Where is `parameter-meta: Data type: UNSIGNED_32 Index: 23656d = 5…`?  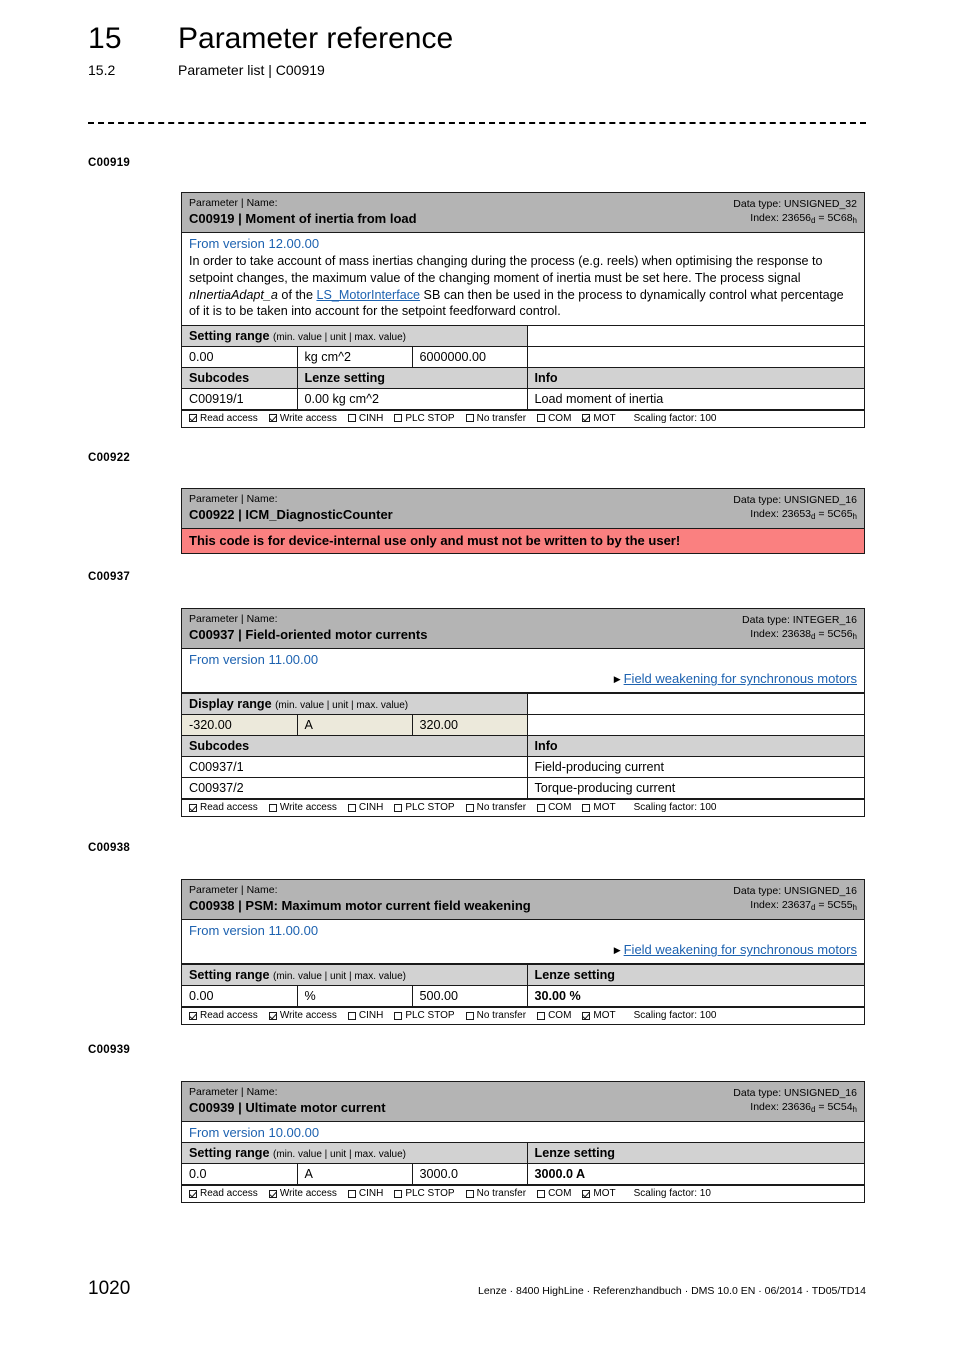 parameter-meta: Data type: UNSIGNED_32 Index: 23656d = 5… is located at coordinates (795, 211).